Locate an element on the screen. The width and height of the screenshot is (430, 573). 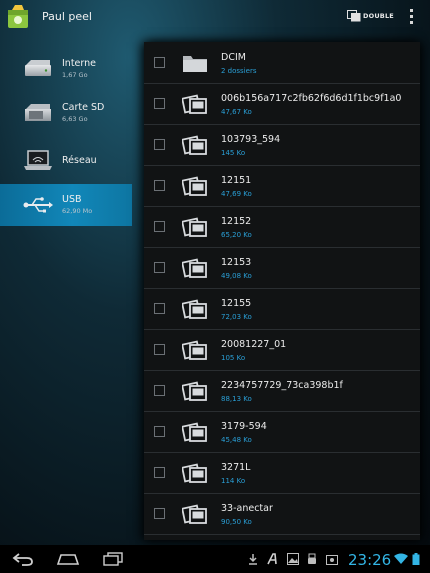
recent-apps-icon is located at coordinates (113, 559).